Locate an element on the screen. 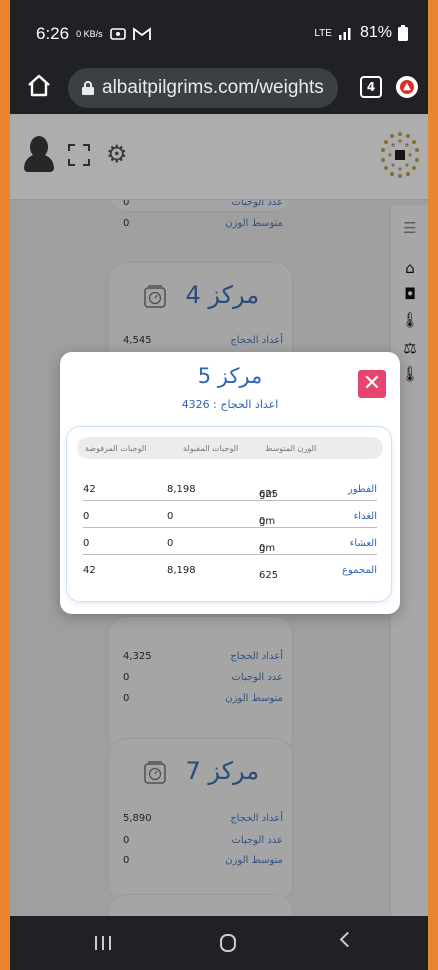 The width and height of the screenshot is (438, 970). meal-name: المجموع is located at coordinates (359, 570).